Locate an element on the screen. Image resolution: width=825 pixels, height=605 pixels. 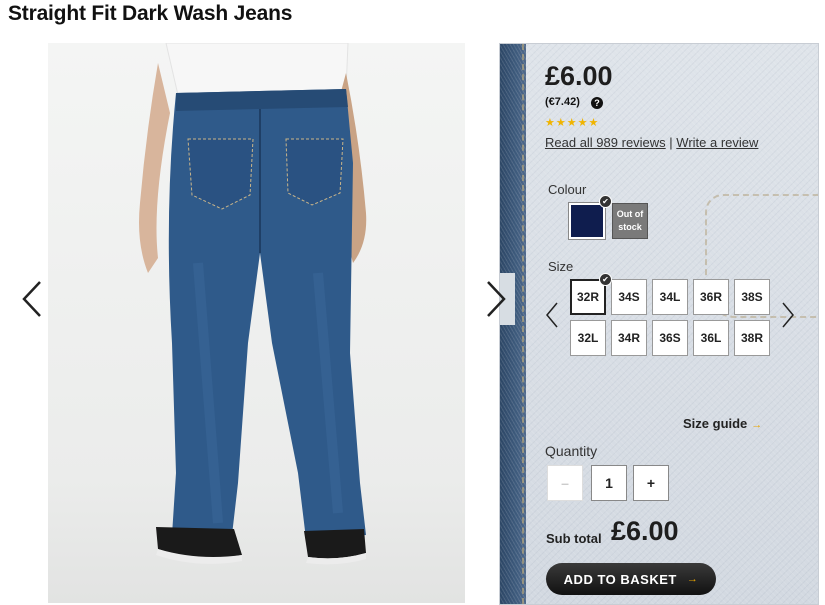
previous-image-arrow-icon is located at coordinates (32, 299).